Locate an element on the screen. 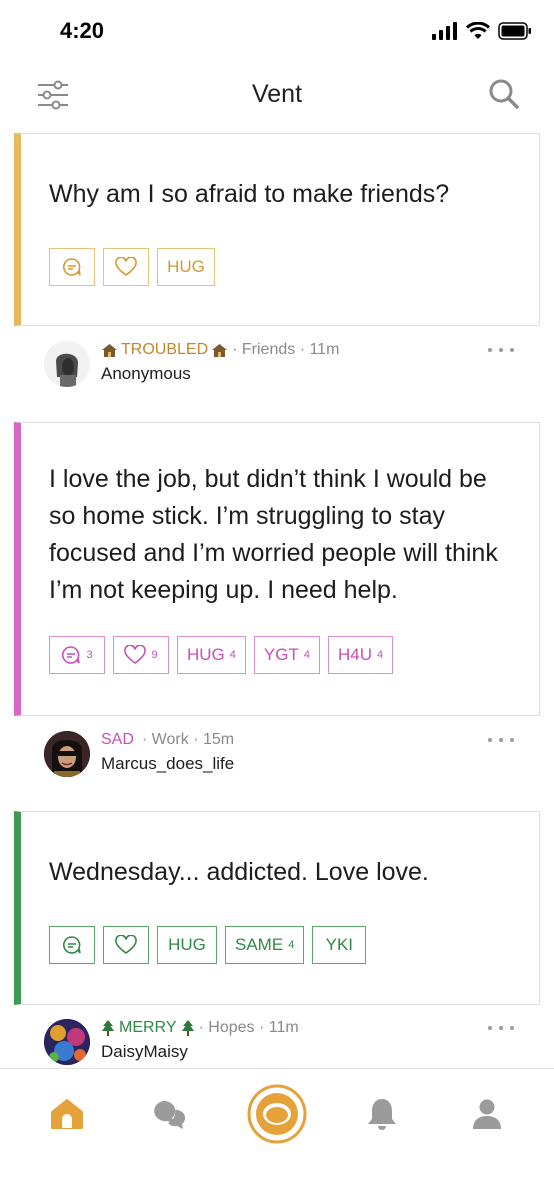  tab-notifications is located at coordinates (382, 1114).